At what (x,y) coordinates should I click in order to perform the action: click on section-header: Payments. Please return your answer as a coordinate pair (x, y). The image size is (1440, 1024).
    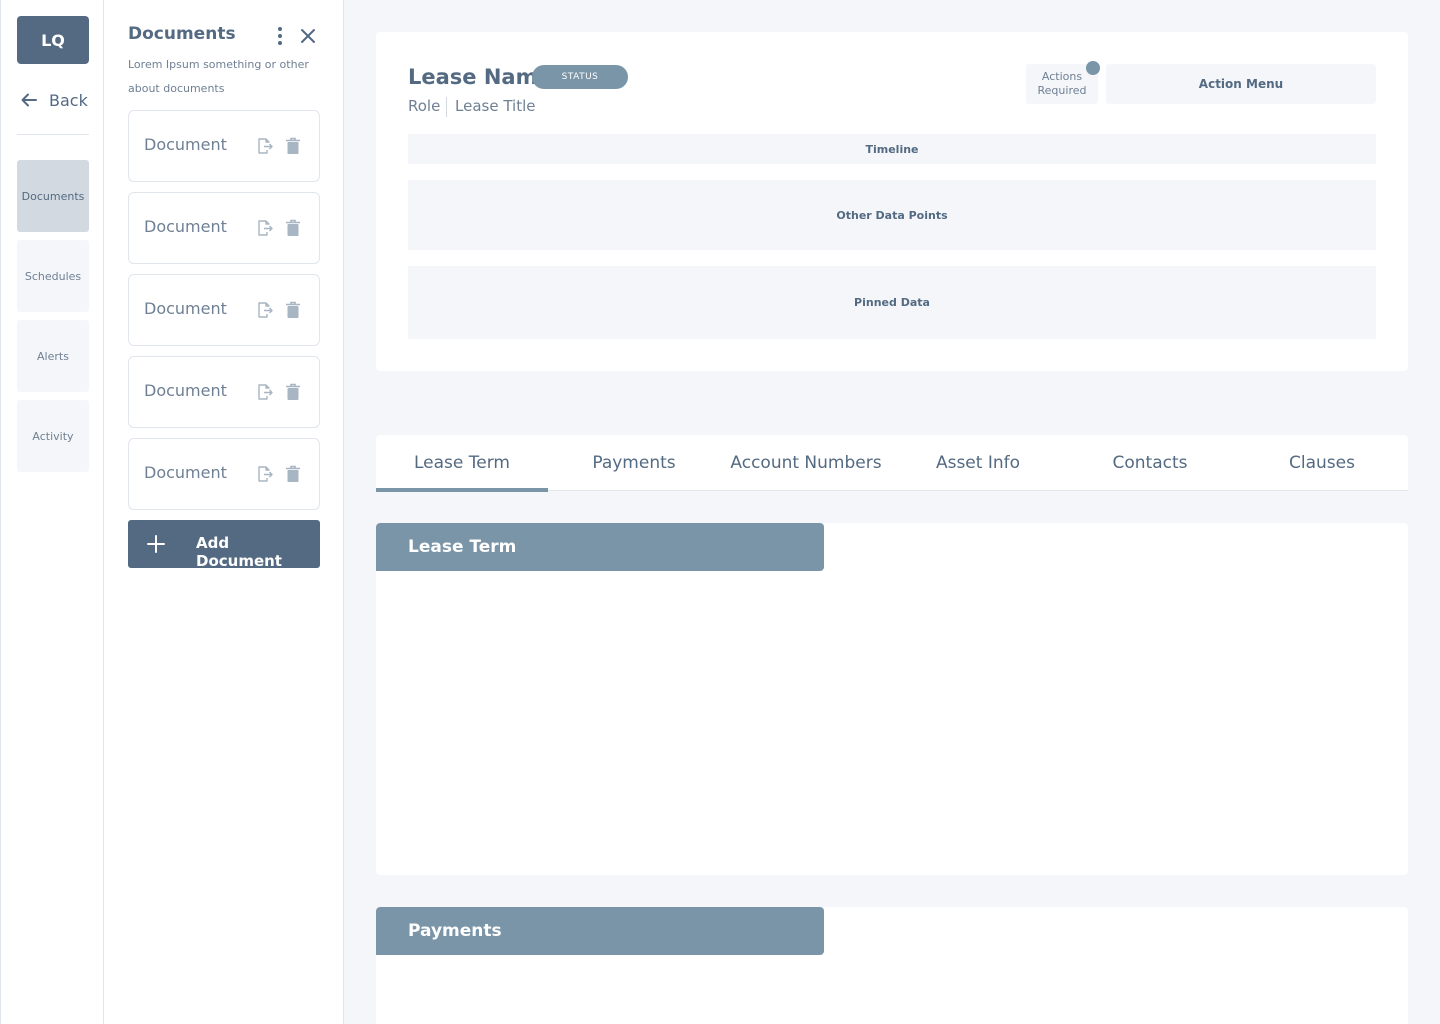
    Looking at the image, I should click on (600, 931).